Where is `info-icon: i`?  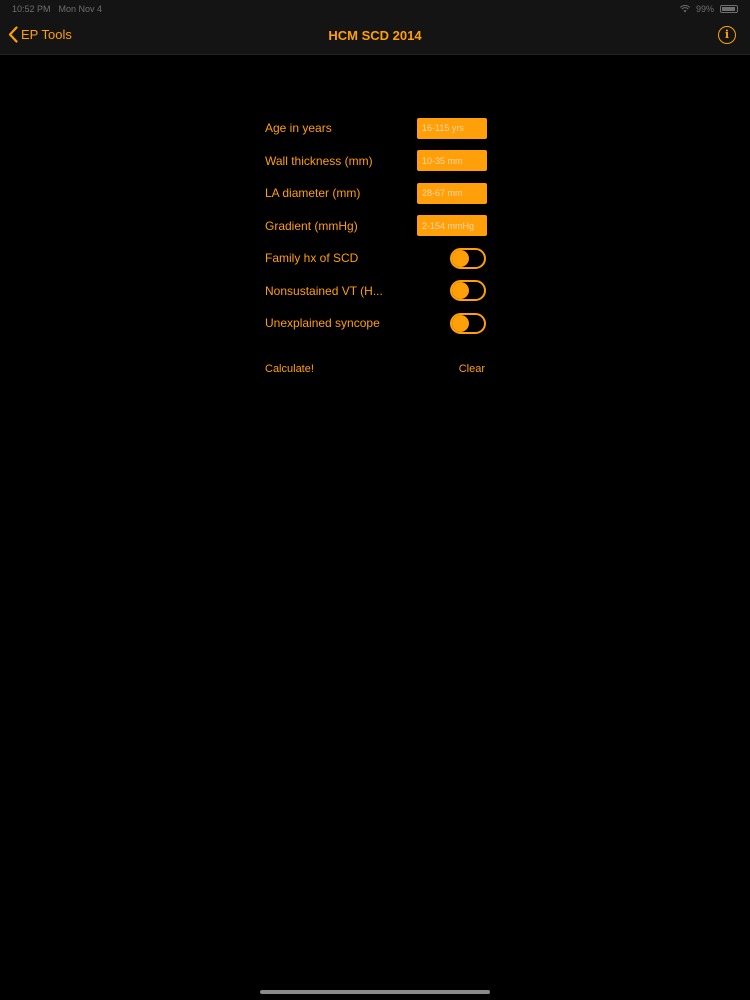
info-icon: i is located at coordinates (727, 35).